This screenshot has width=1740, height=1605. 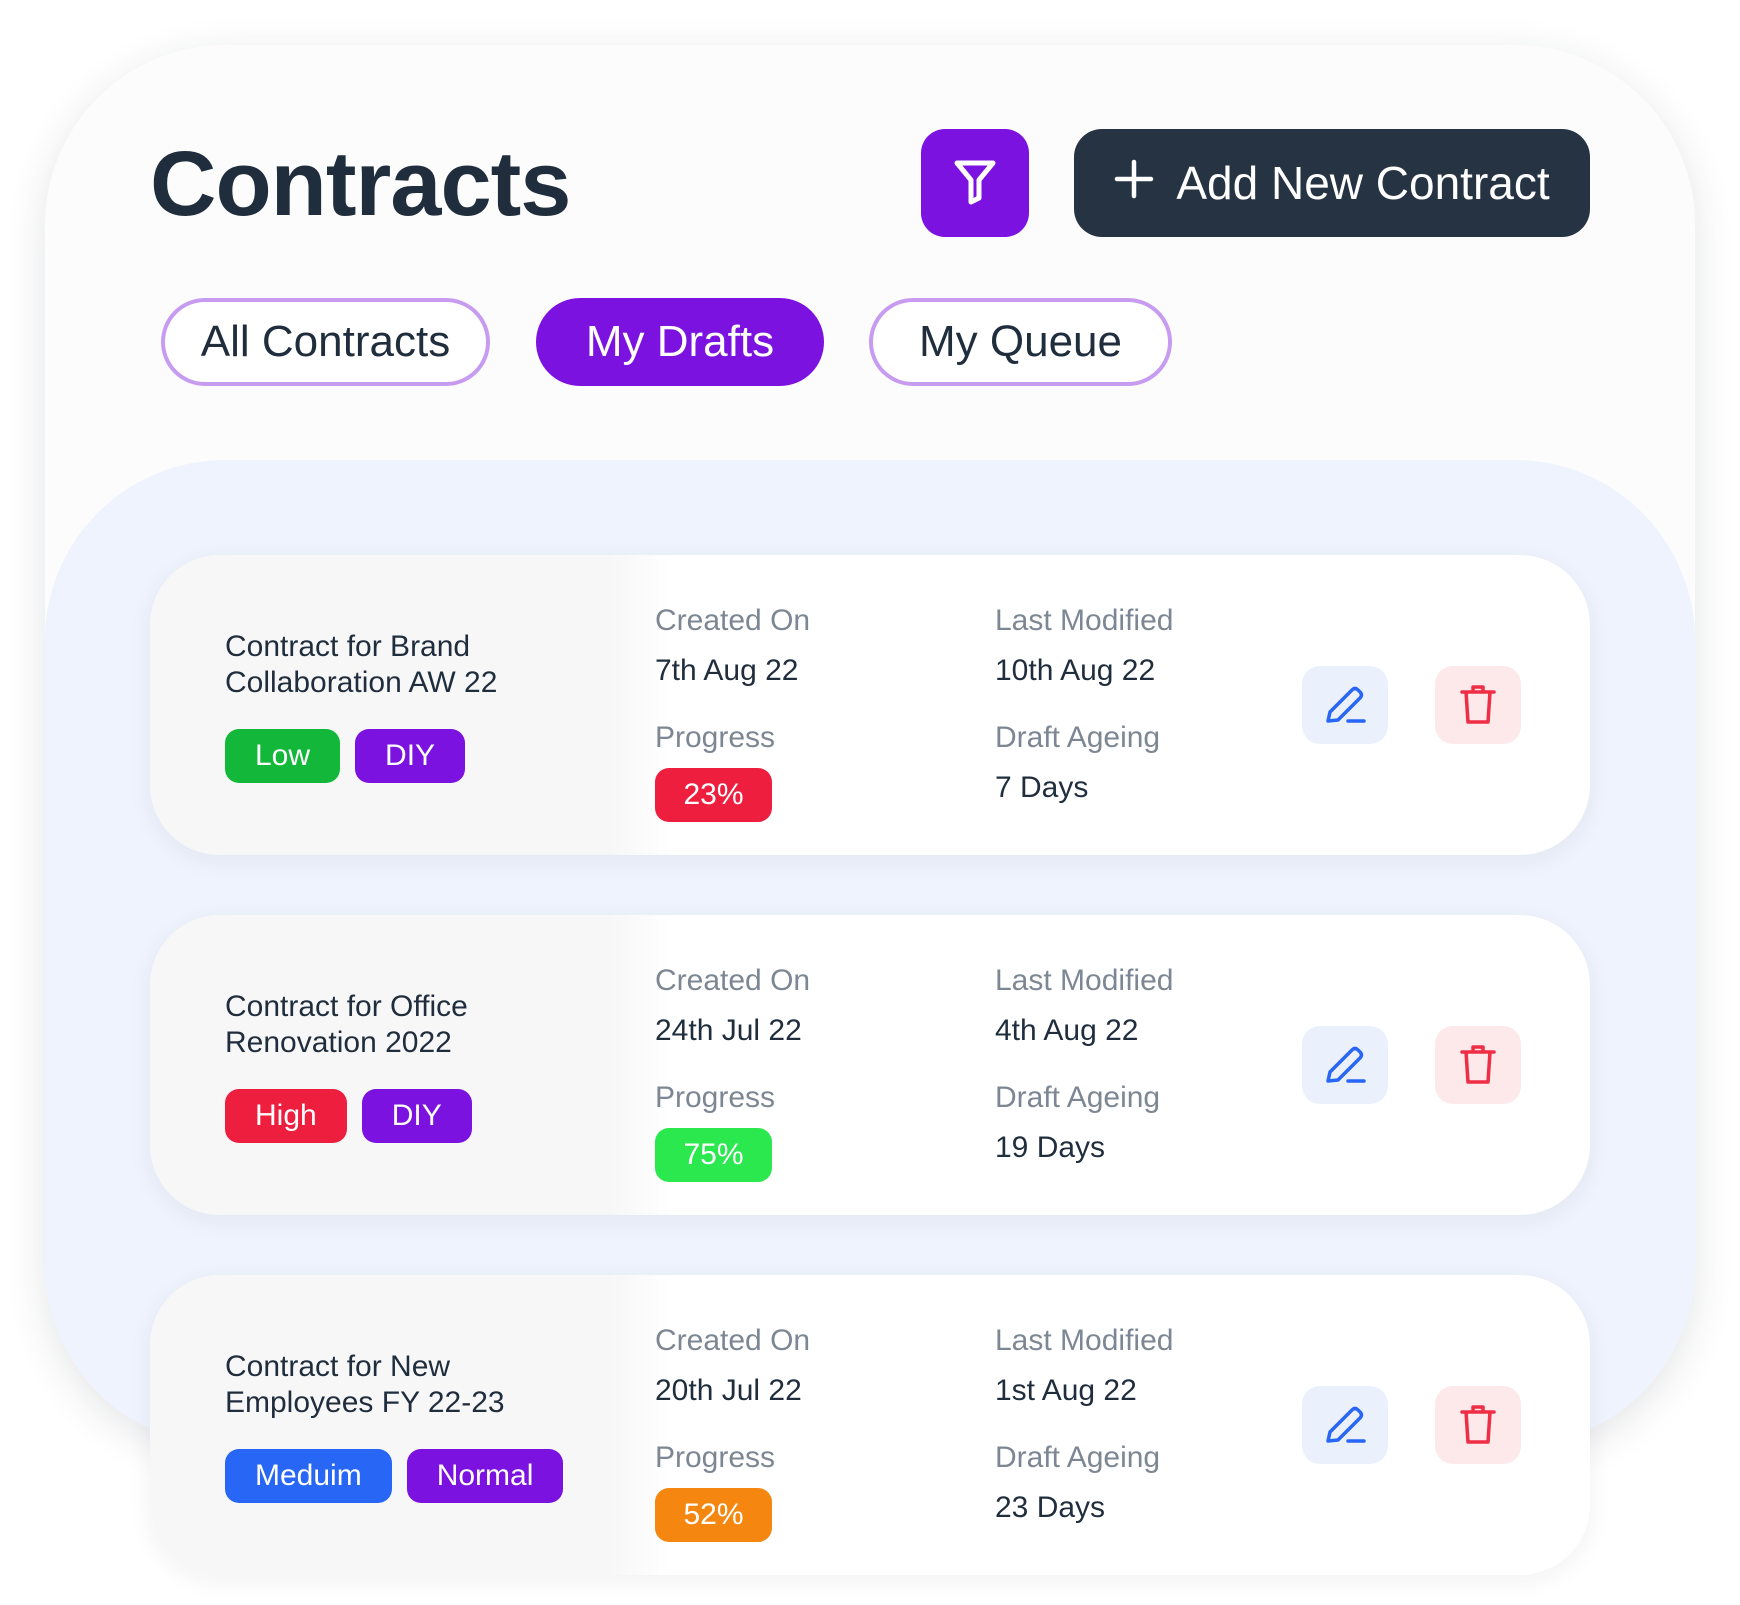 I want to click on contract-badges: Low DIY, so click(x=345, y=756).